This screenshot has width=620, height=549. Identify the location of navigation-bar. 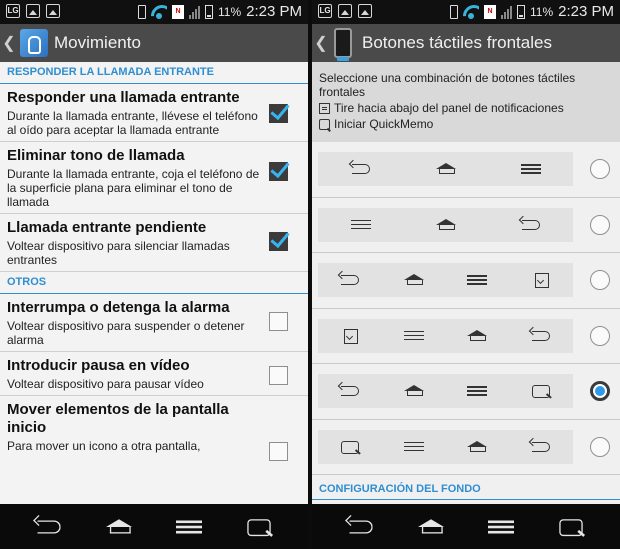
(154, 526).